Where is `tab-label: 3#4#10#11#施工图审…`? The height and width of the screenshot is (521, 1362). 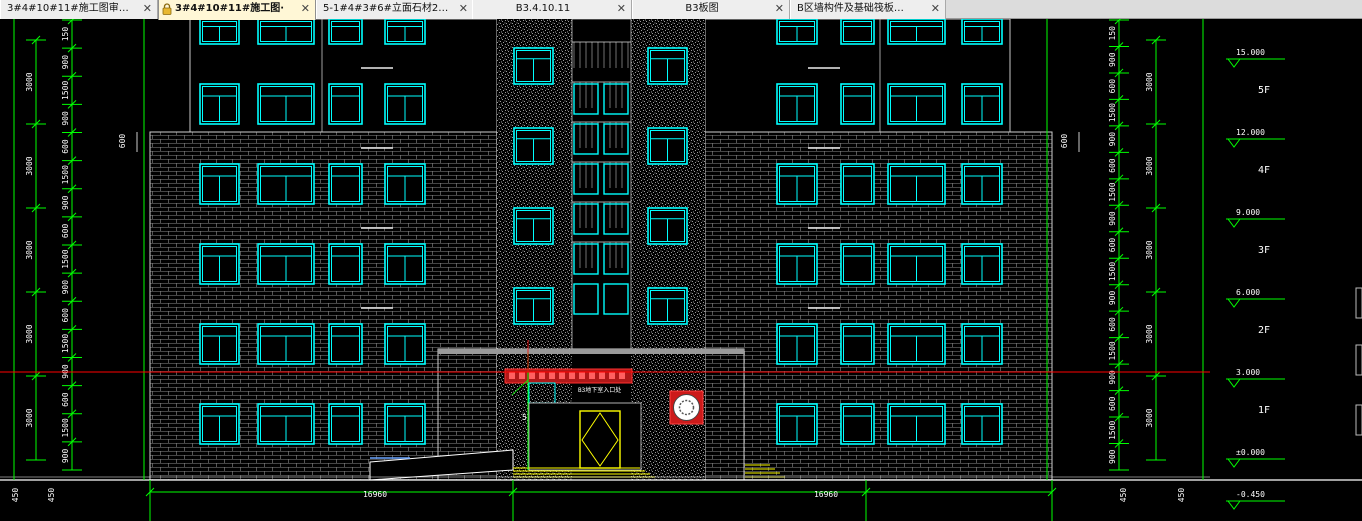
tab-label: 3#4#10#11#施工图审… is located at coordinates (68, 8).